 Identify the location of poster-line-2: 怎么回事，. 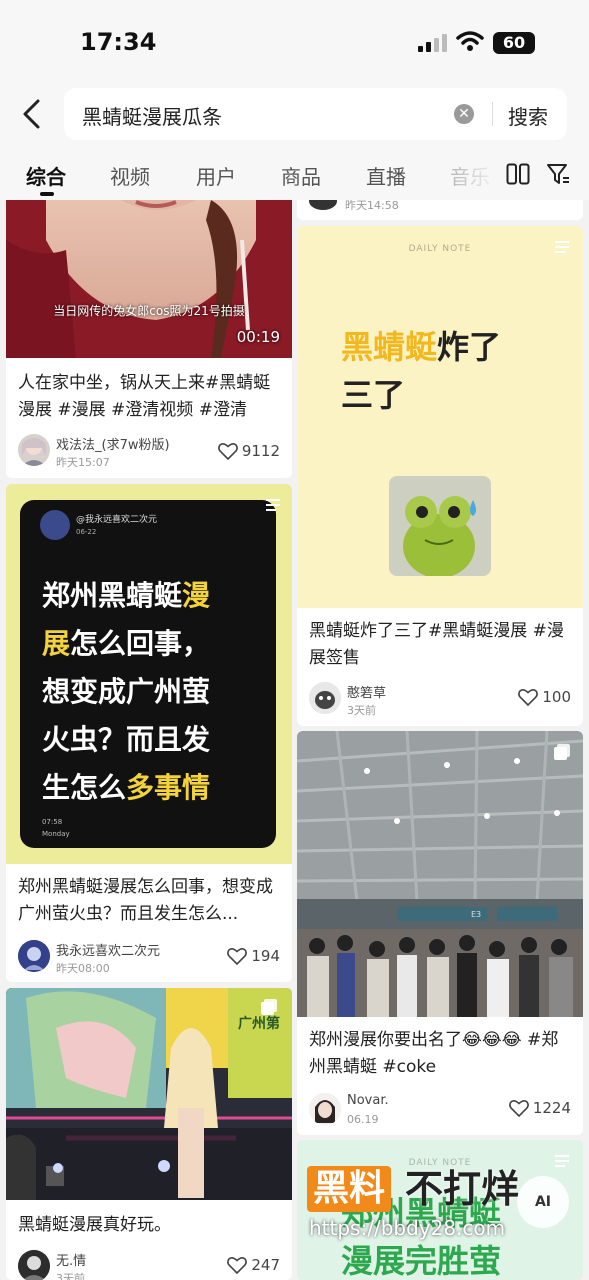
(140, 643).